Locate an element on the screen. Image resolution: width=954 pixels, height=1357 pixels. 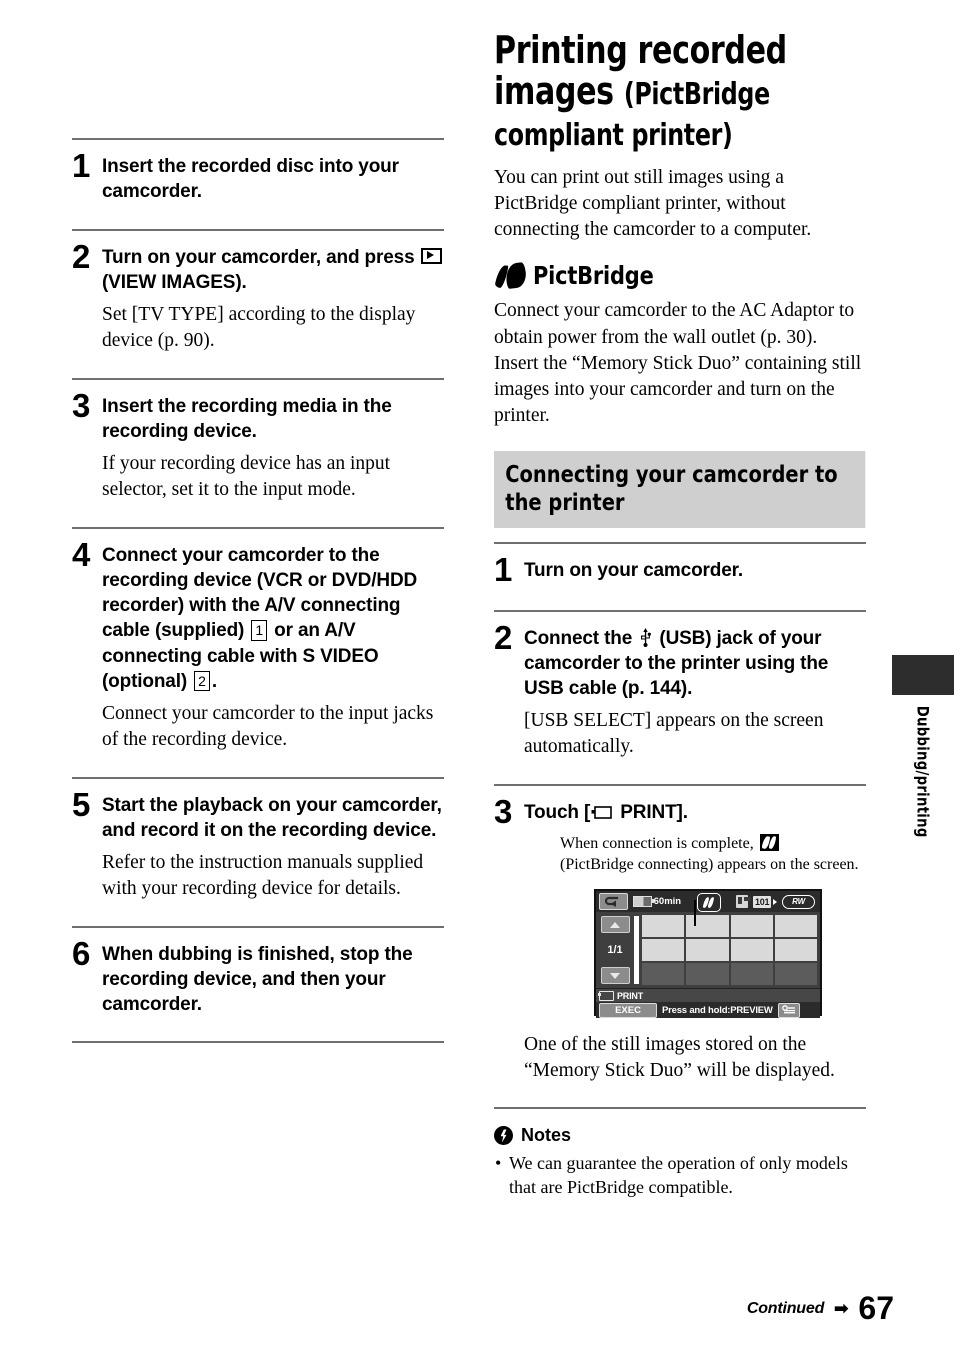
battery-icon is located at coordinates (643, 901).